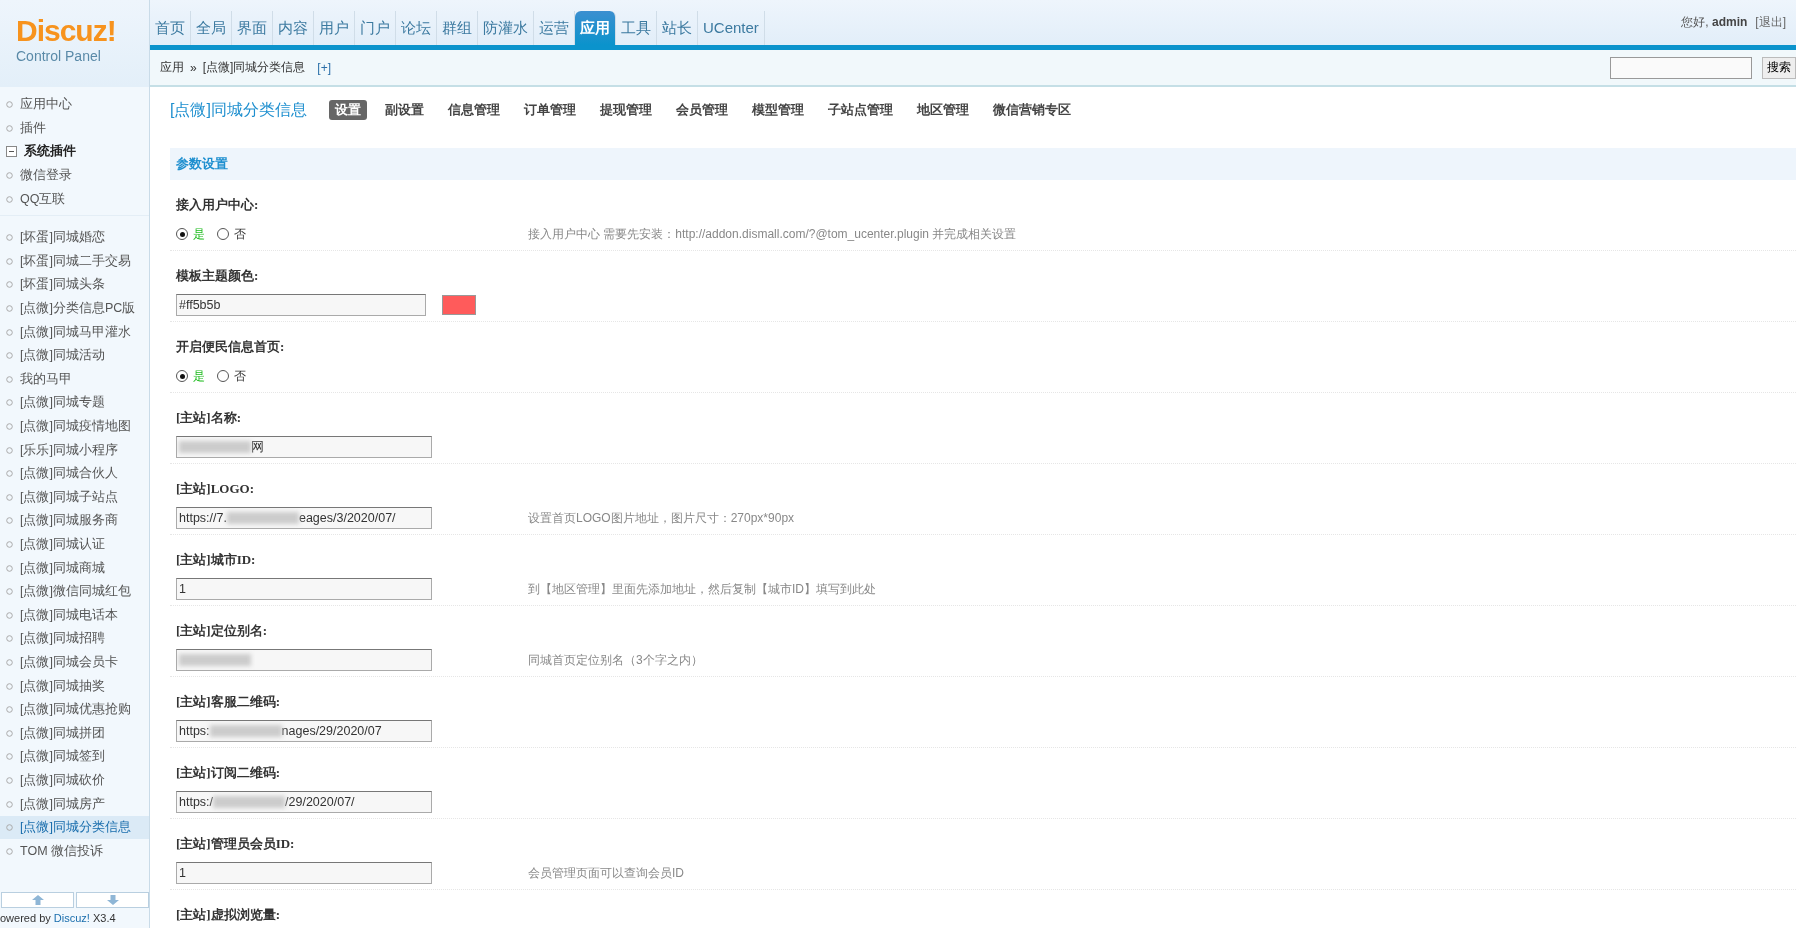  Describe the element at coordinates (506, 28) in the screenshot. I see `nav-tab: 防灌水` at that location.